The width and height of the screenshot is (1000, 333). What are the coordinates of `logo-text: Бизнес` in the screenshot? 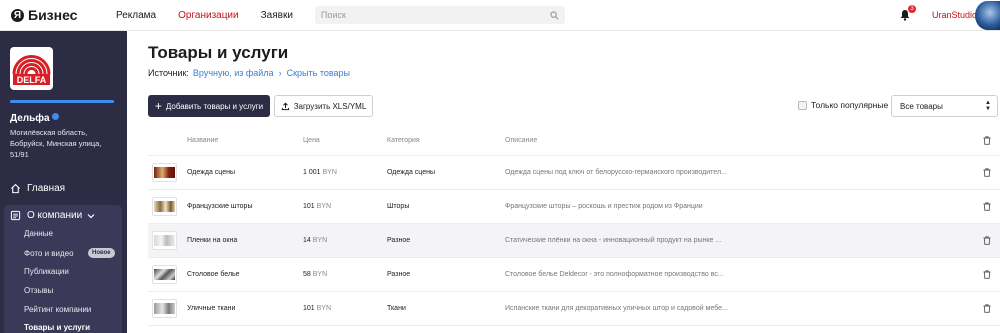 It's located at (53, 15).